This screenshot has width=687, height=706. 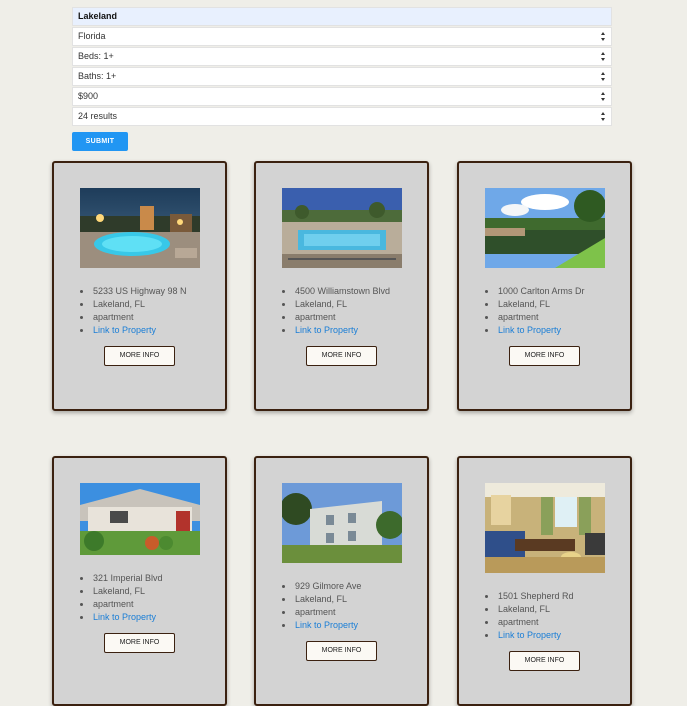 What do you see at coordinates (342, 16) in the screenshot?
I see `city-input: Lakeland` at bounding box center [342, 16].